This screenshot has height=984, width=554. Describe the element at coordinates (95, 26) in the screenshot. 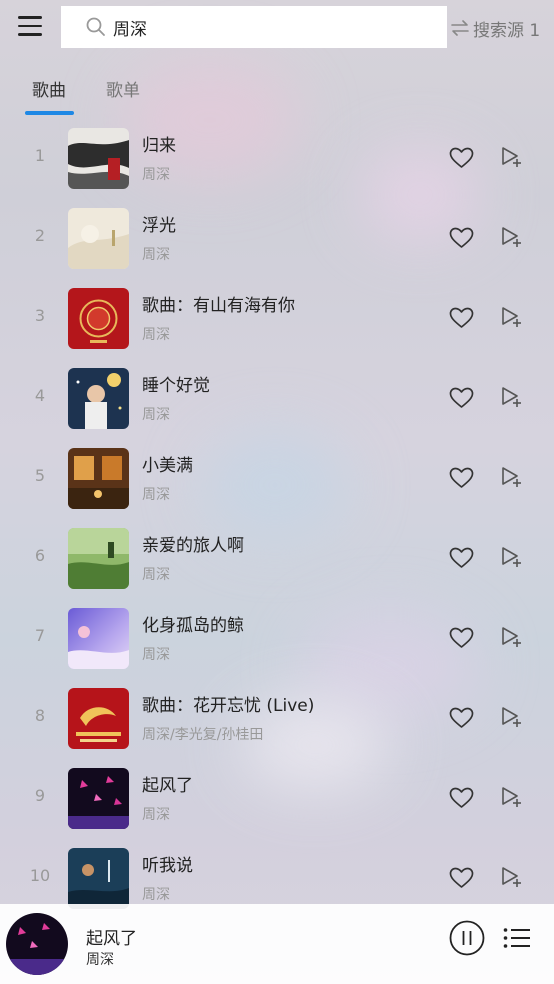

I see `search-icon` at that location.